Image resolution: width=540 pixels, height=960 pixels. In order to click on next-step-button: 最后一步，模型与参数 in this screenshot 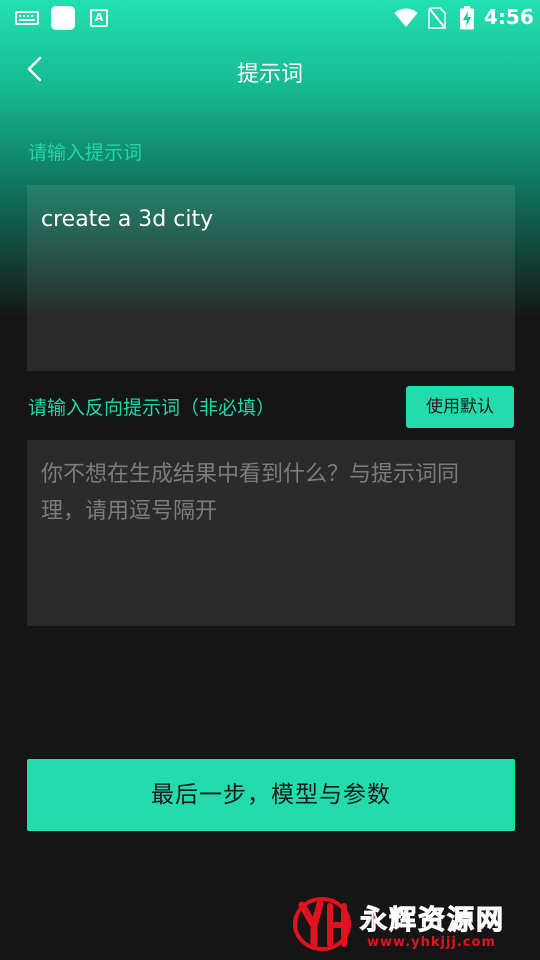, I will do `click(271, 795)`.